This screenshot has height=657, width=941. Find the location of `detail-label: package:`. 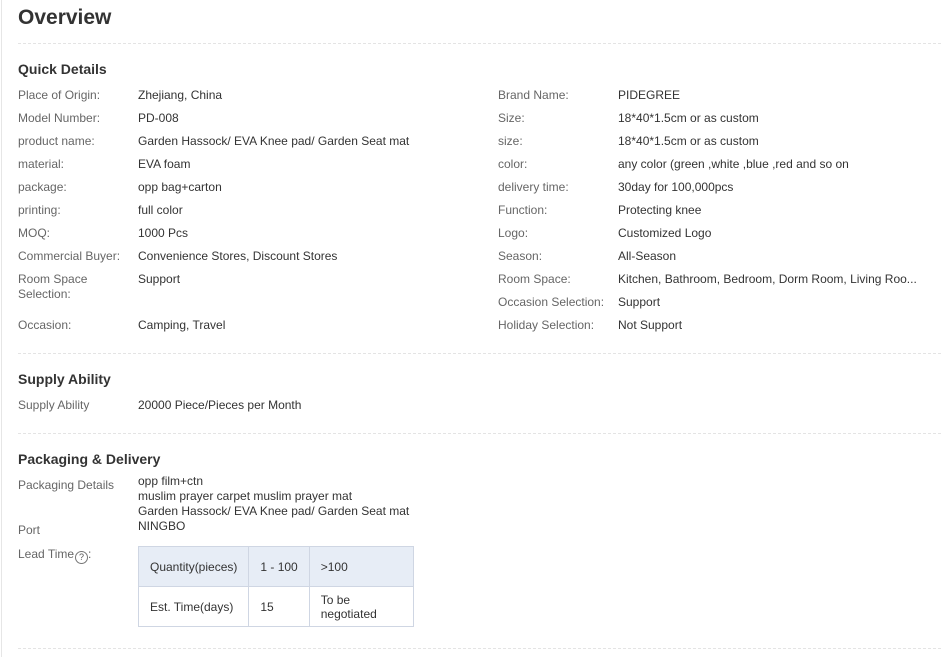

detail-label: package: is located at coordinates (42, 187).